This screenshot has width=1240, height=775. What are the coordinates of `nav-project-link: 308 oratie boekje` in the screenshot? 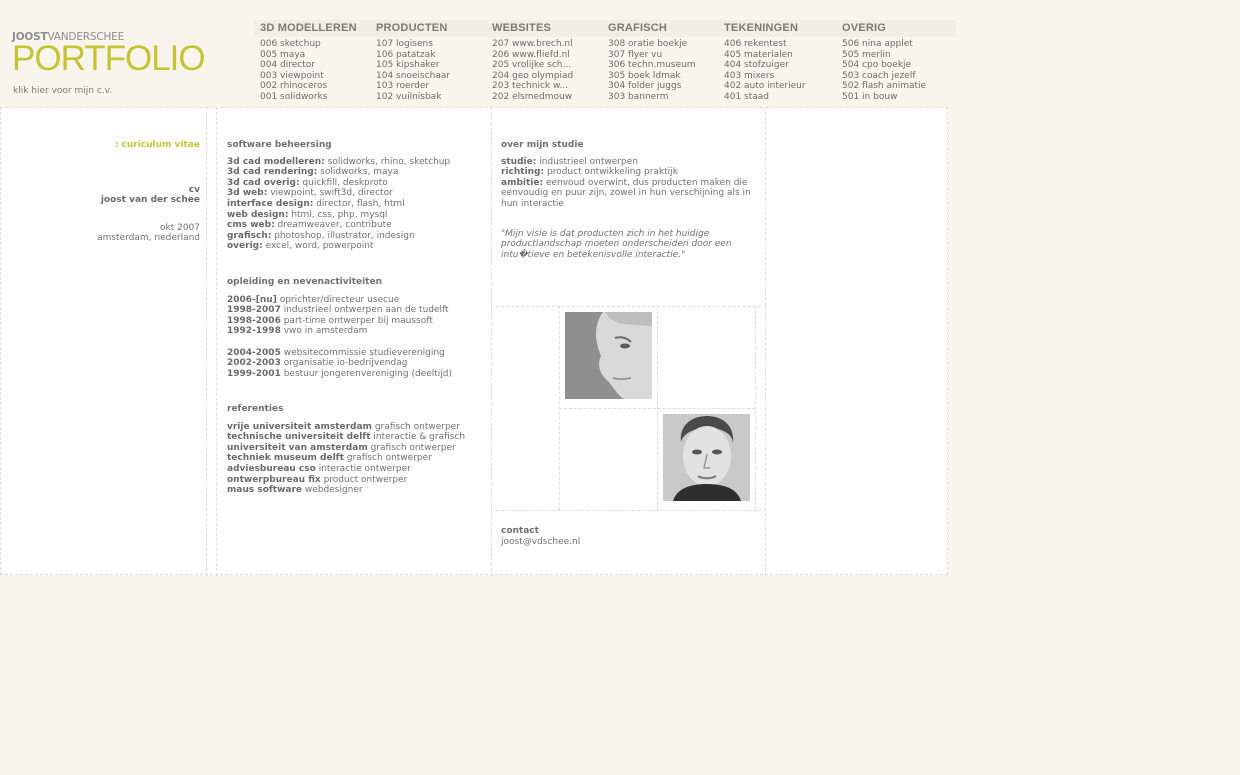 It's located at (663, 44).